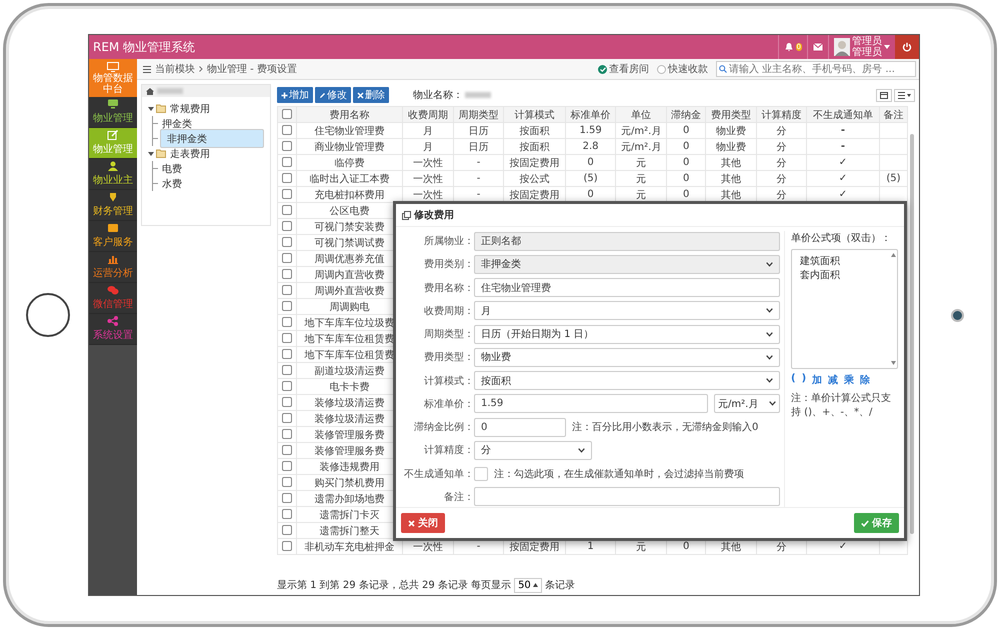 This screenshot has width=1000, height=630. What do you see at coordinates (844, 309) in the screenshot?
I see `formula-list: 建筑面积 套内面积` at bounding box center [844, 309].